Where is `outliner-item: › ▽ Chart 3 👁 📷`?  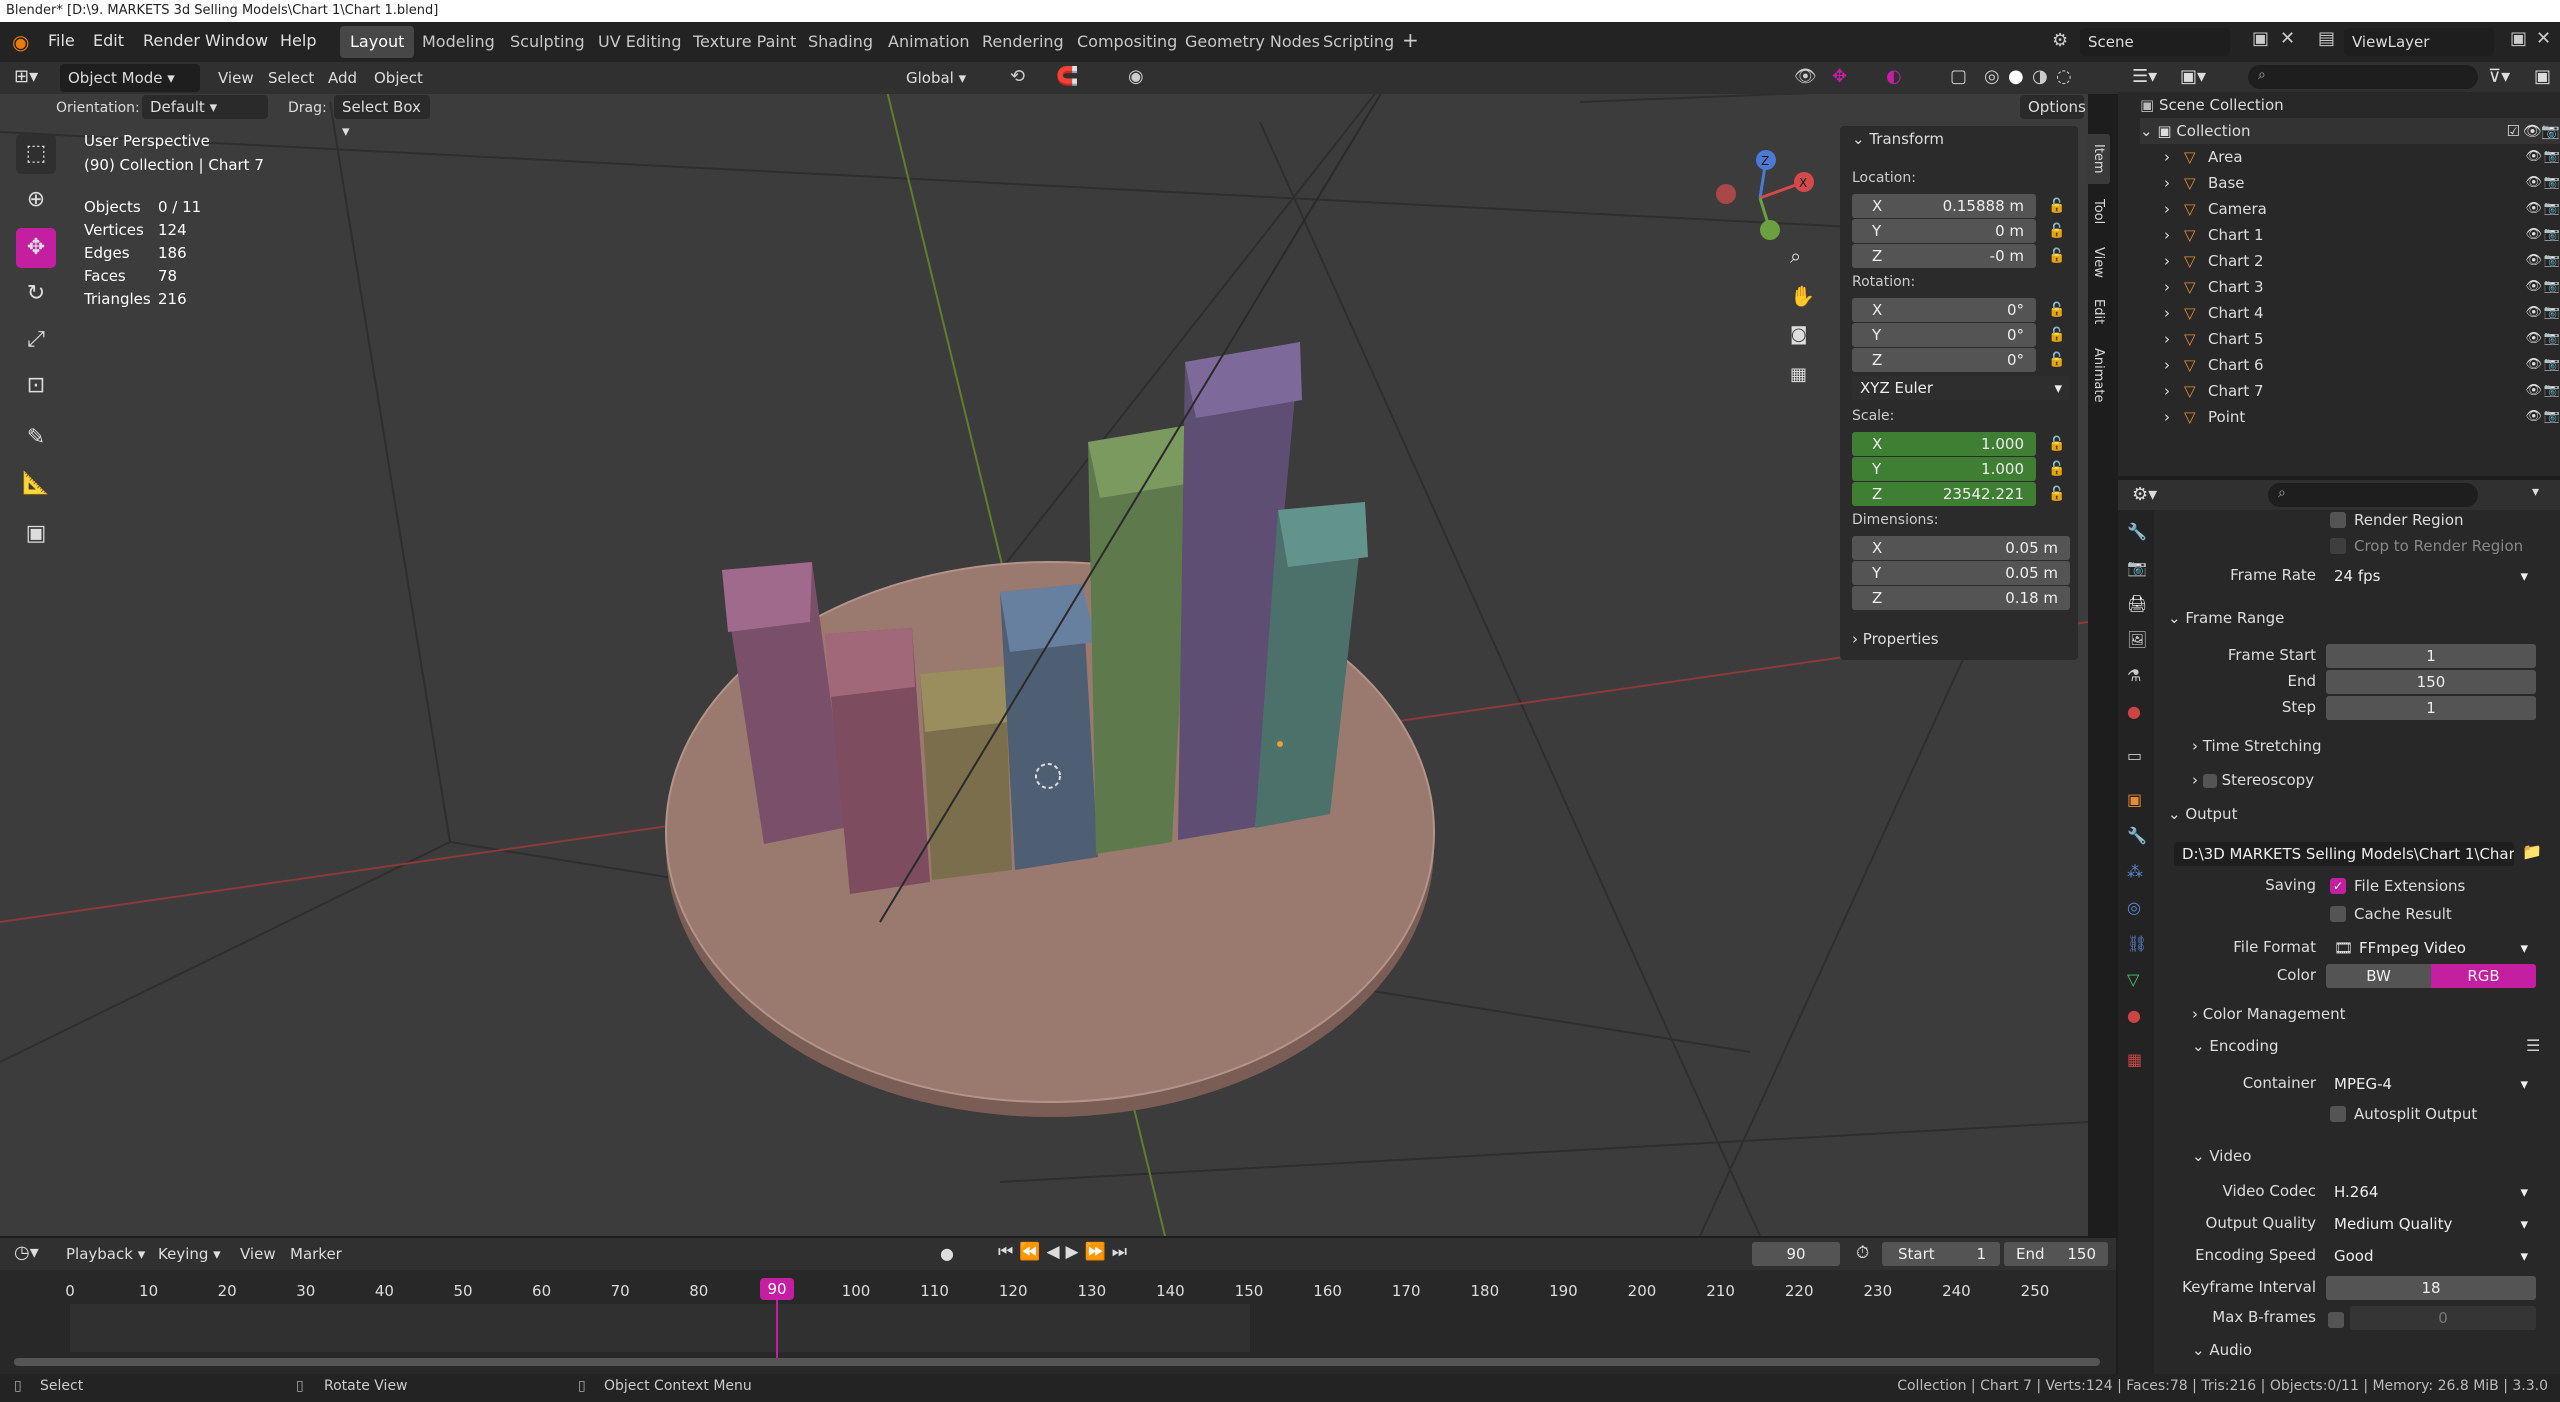 outliner-item: › ▽ Chart 3 👁 📷 is located at coordinates (2350, 287).